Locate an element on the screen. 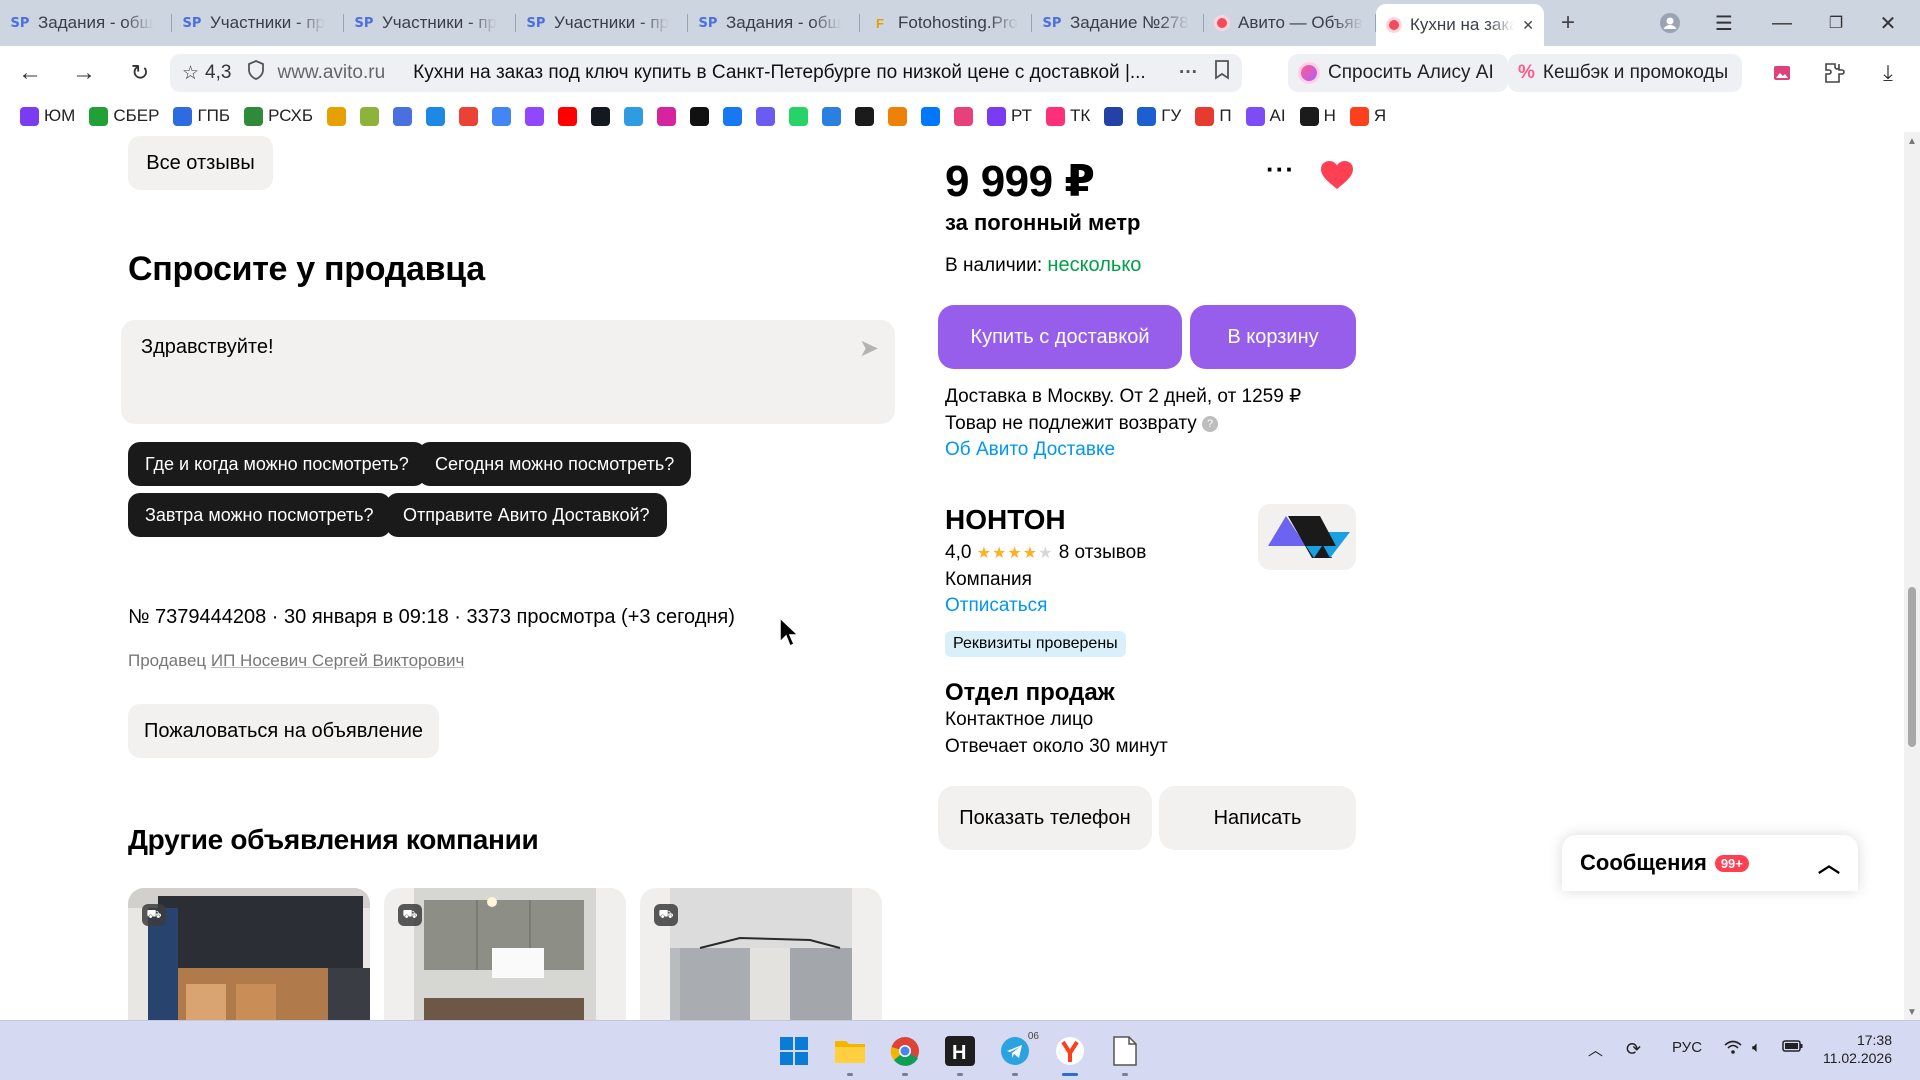 This screenshot has height=1080, width=1920. bookmark-item: AI is located at coordinates (1265, 116).